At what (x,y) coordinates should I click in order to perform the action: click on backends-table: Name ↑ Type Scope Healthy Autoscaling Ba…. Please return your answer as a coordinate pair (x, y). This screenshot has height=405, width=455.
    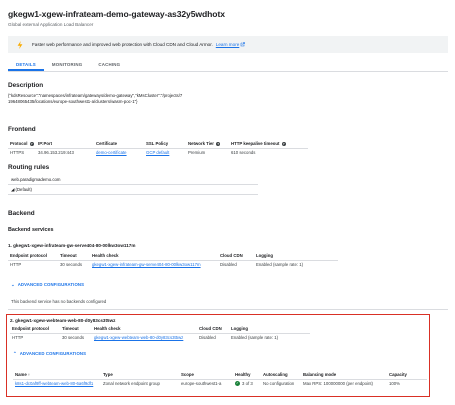
    Looking at the image, I should click on (220, 379).